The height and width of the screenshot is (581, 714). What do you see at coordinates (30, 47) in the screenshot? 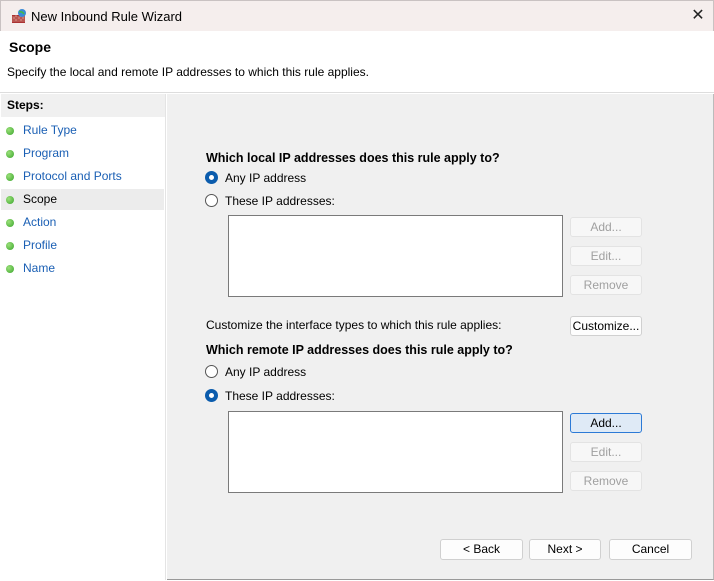
I see `page-title: Scope` at bounding box center [30, 47].